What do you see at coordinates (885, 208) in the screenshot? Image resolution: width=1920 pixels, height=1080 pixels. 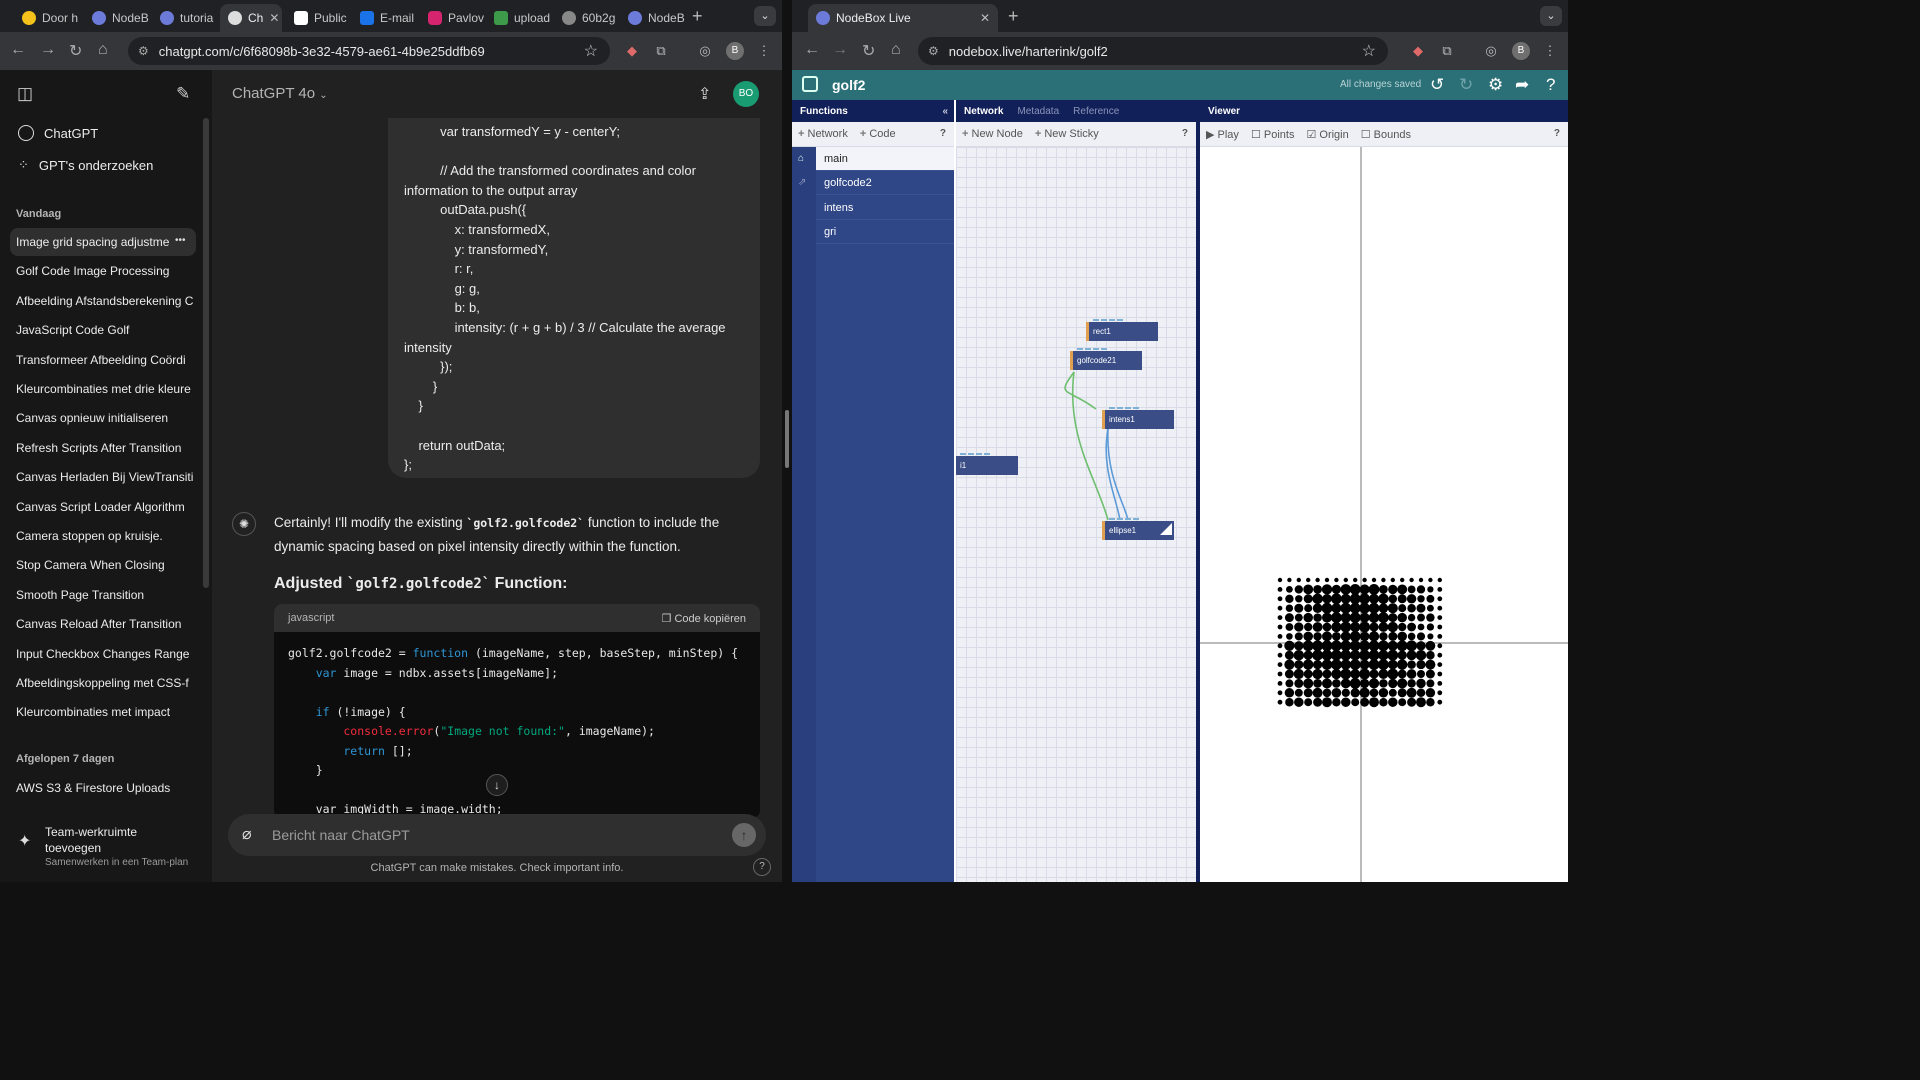 I see `function-item-intens: intens` at bounding box center [885, 208].